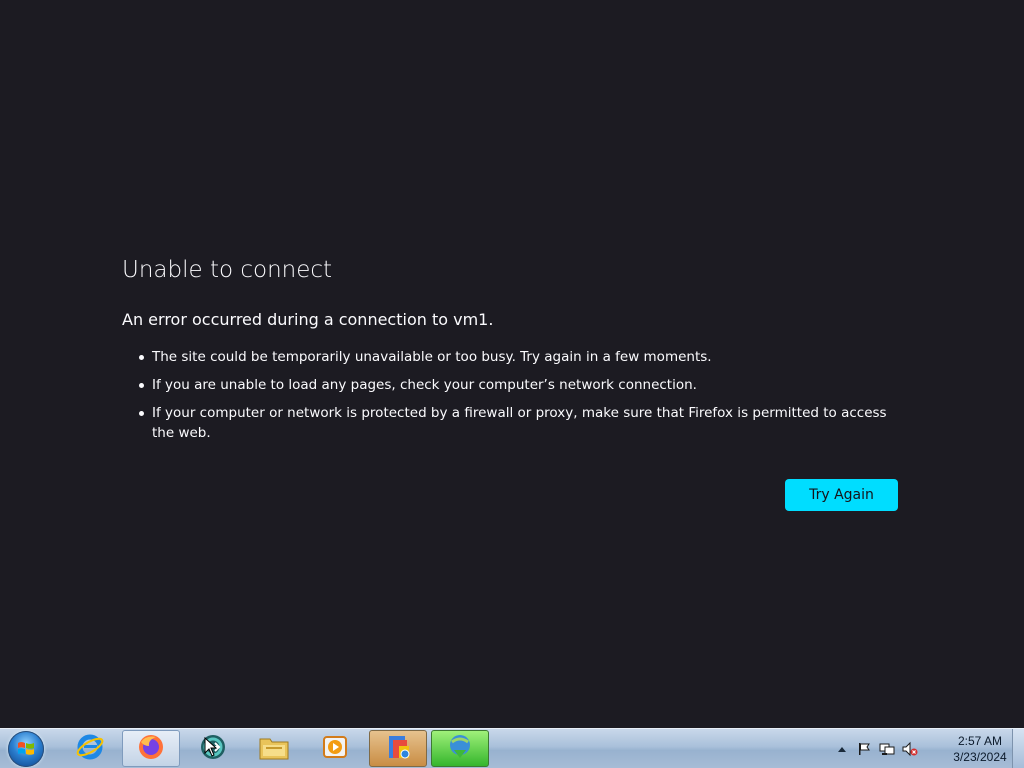 This screenshot has height=768, width=1024. I want to click on start-button, so click(26, 749).